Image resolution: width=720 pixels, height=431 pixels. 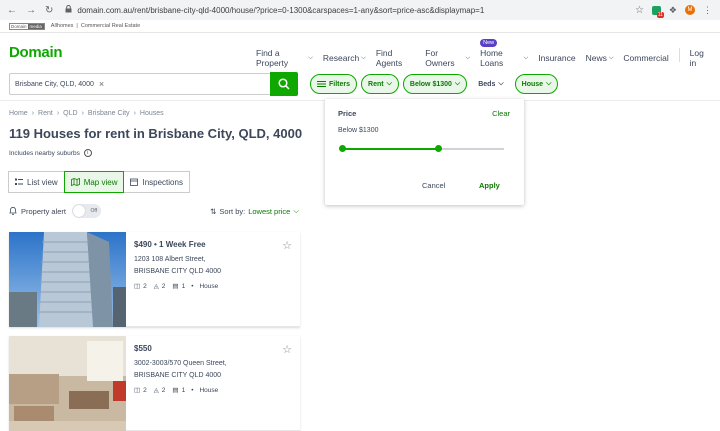 What do you see at coordinates (342, 148) in the screenshot?
I see `slider-min-handle` at bounding box center [342, 148].